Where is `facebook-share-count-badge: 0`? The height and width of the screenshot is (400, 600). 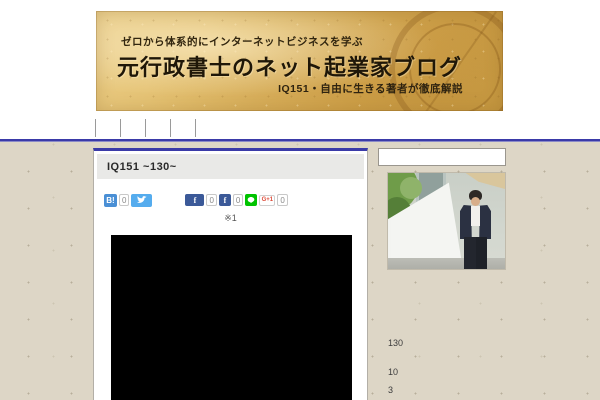
facebook-share-count-badge: 0 is located at coordinates (211, 200).